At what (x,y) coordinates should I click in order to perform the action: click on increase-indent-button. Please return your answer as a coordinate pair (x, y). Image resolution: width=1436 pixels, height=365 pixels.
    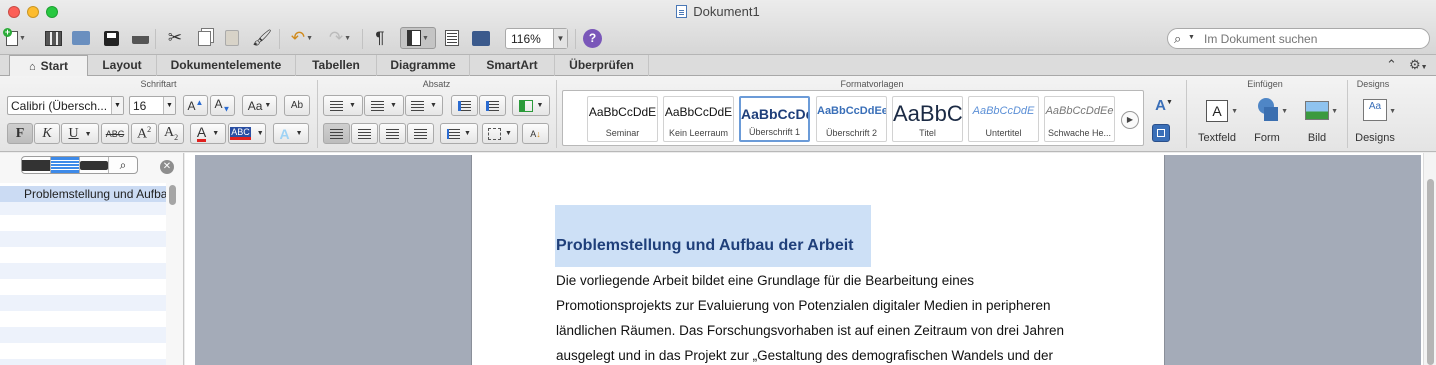
    Looking at the image, I should click on (492, 105).